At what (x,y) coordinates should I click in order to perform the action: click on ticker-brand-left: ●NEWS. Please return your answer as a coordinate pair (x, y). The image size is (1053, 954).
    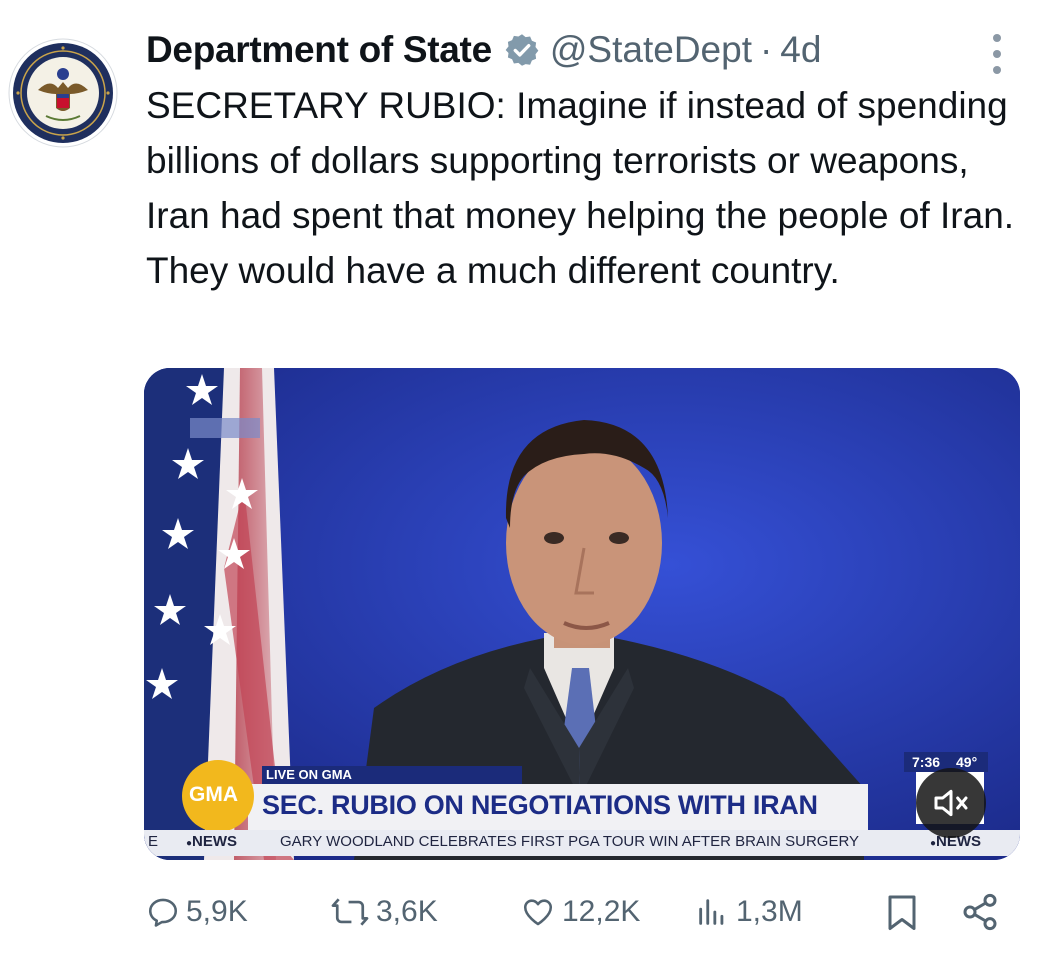
    Looking at the image, I should click on (212, 841).